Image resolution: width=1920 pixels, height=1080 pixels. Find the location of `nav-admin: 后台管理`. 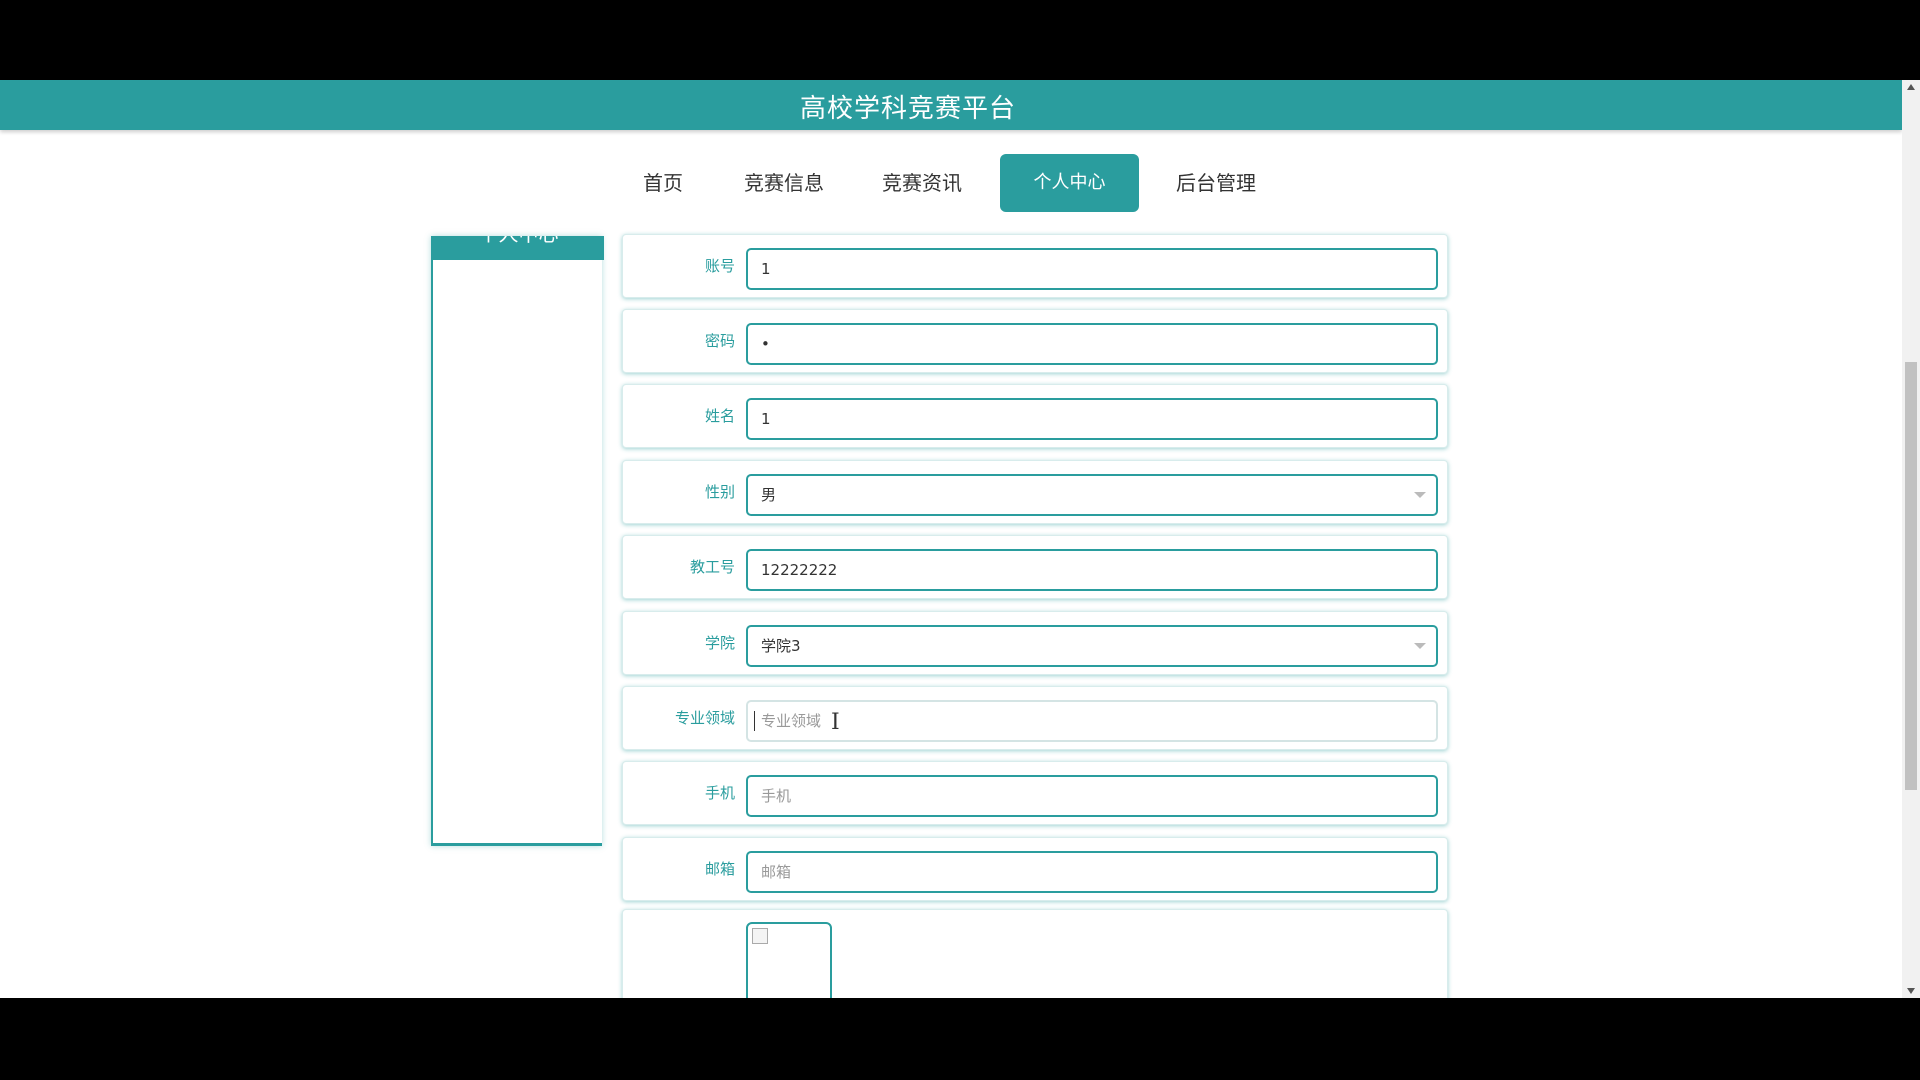

nav-admin: 后台管理 is located at coordinates (1216, 183).